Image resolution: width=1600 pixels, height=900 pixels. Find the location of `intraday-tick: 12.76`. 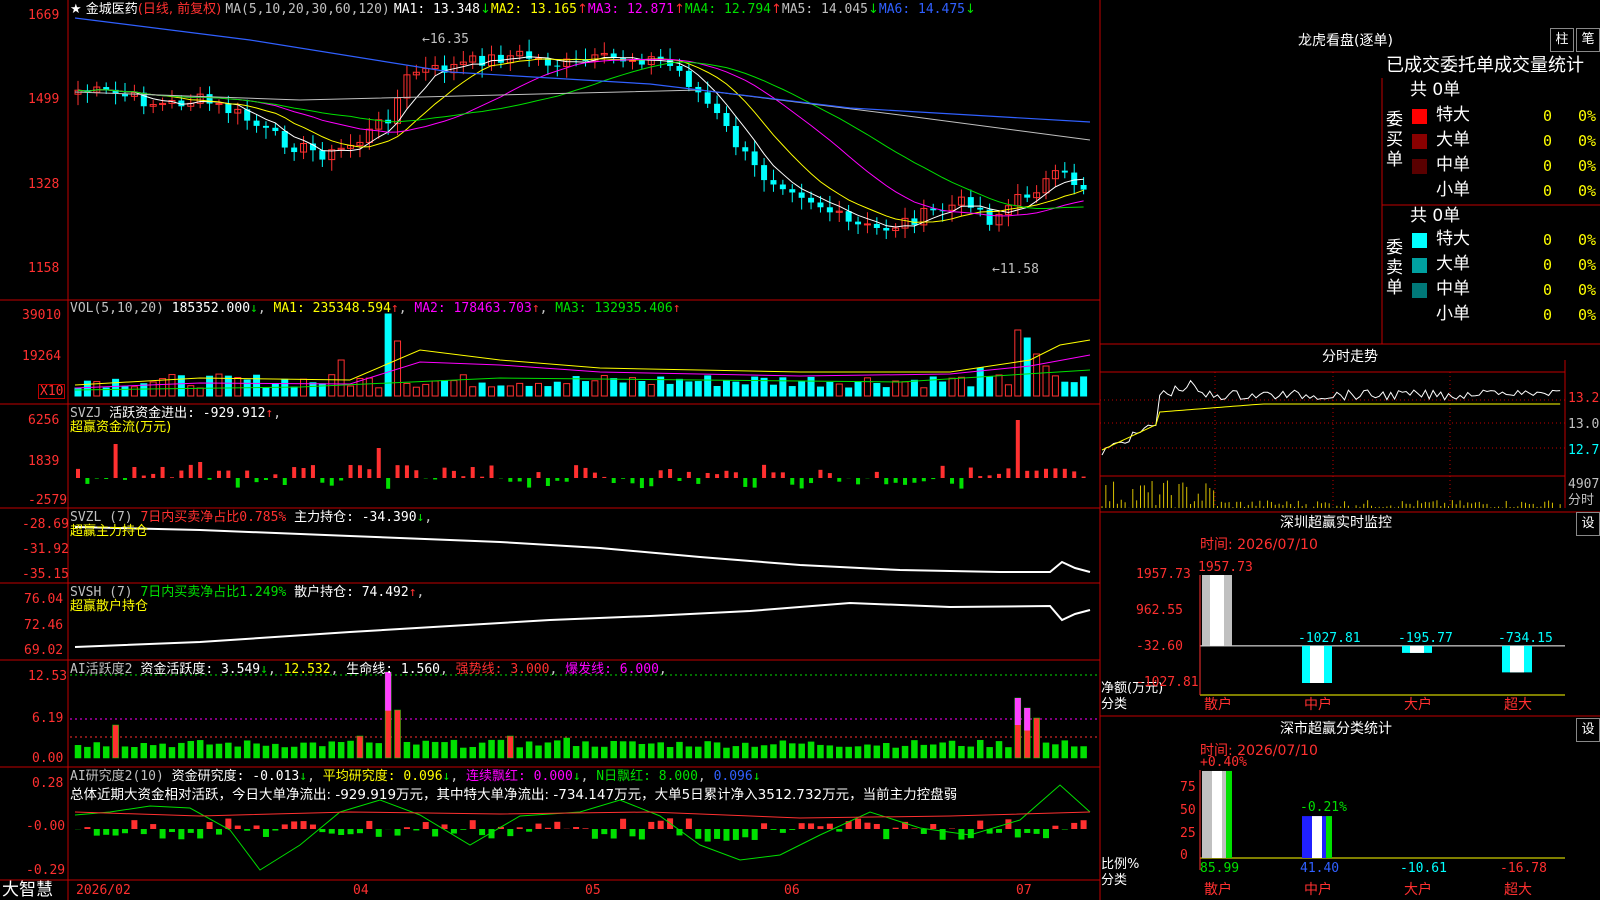

intraday-tick: 12.76 is located at coordinates (1584, 450).